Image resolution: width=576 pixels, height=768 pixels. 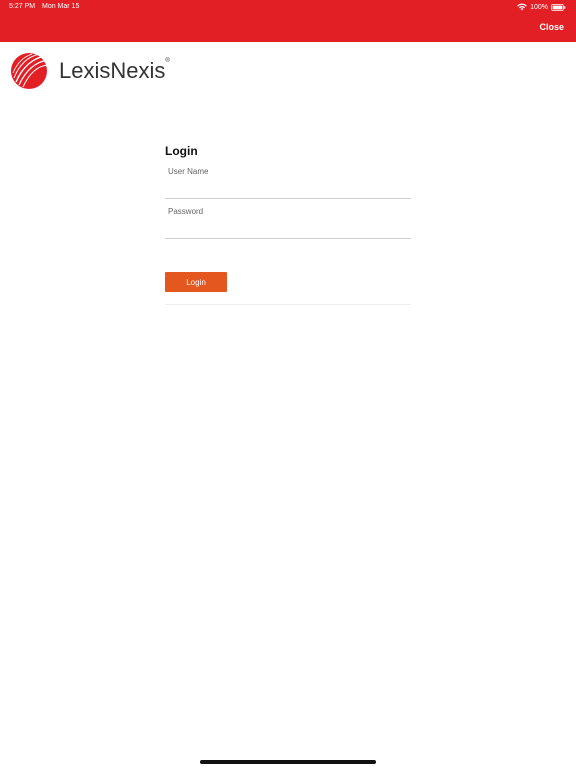 I want to click on login-button: Login, so click(x=196, y=282).